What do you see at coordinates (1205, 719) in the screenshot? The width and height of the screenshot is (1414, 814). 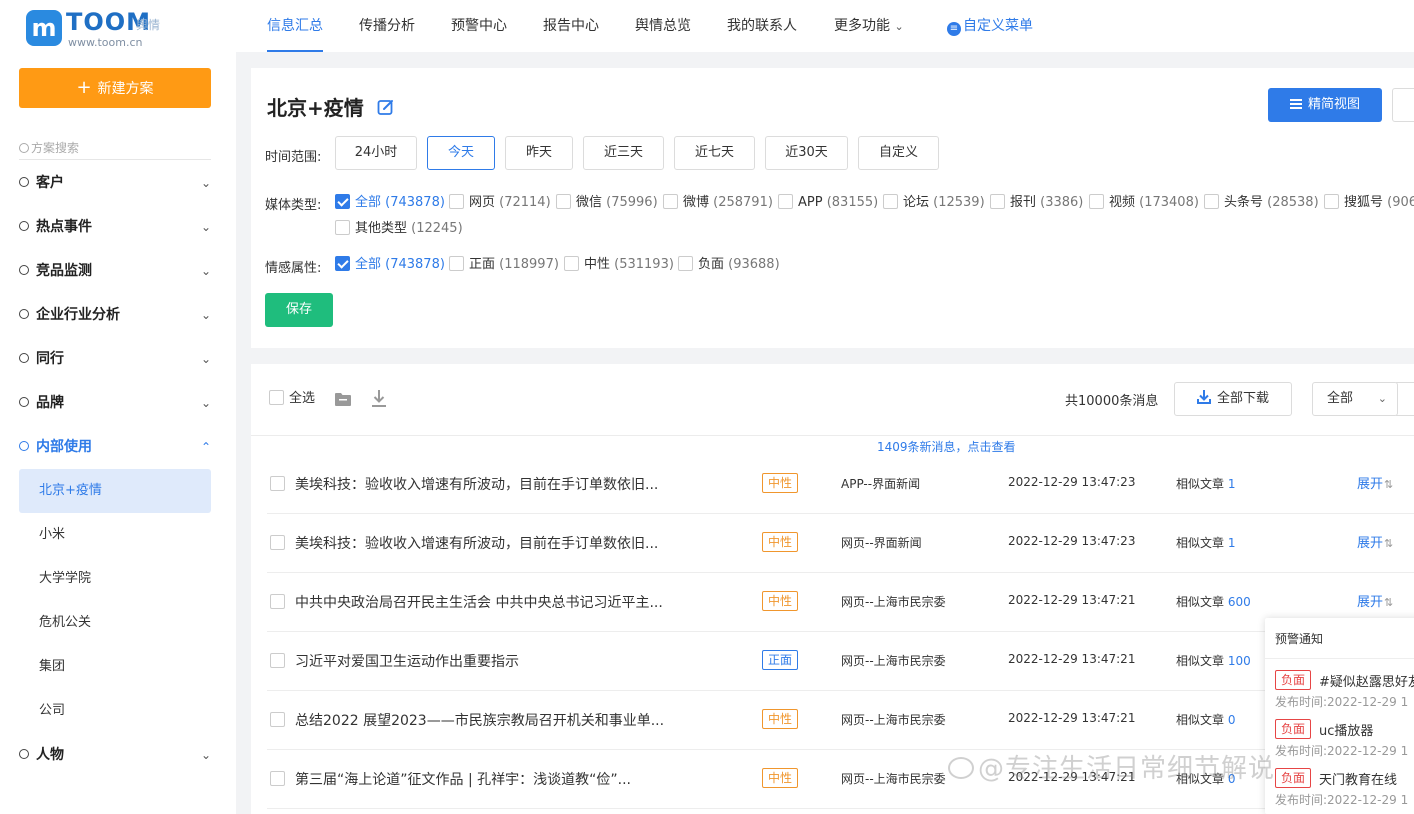 I see `similar-articles: 相似文章 0` at bounding box center [1205, 719].